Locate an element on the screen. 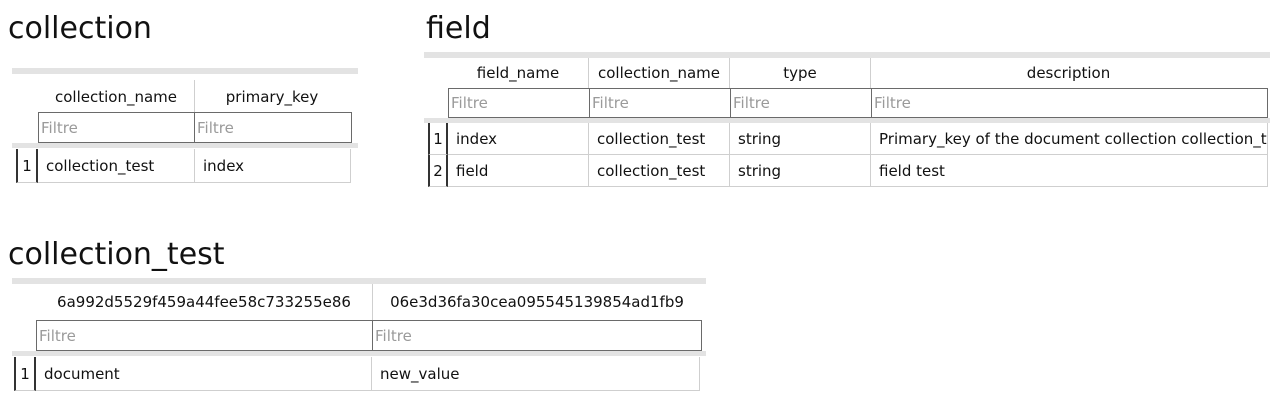 This screenshot has height=410, width=1282. table-row: 1 document new_value is located at coordinates (359, 374).